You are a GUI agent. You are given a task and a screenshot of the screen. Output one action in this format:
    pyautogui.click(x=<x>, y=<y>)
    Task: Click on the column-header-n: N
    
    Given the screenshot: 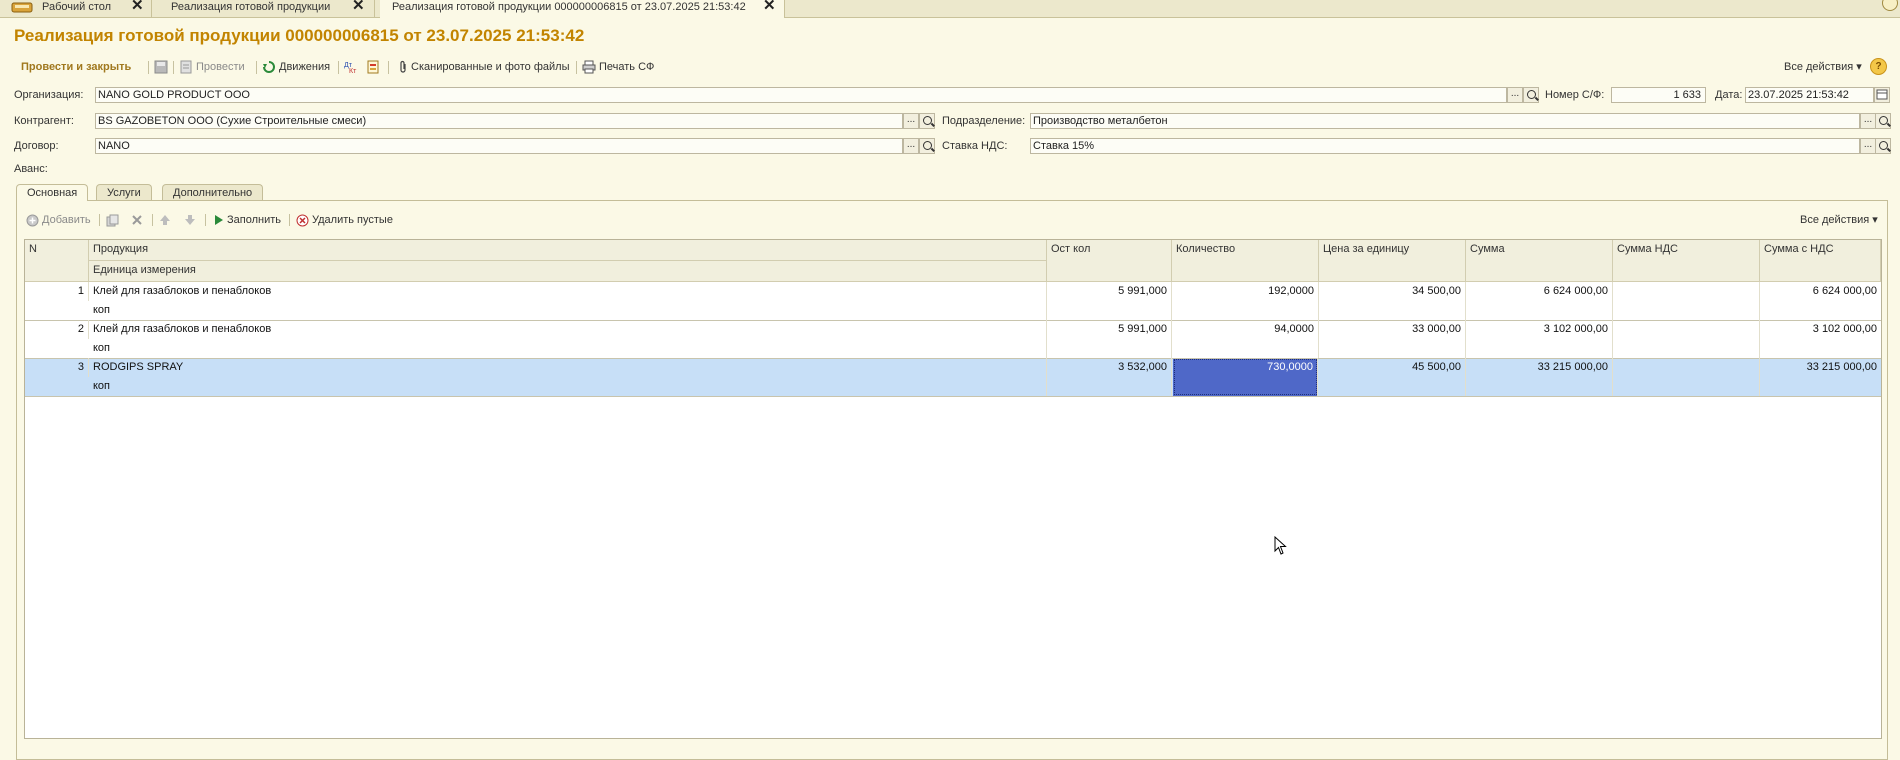 What is the action you would take?
    pyautogui.click(x=57, y=261)
    